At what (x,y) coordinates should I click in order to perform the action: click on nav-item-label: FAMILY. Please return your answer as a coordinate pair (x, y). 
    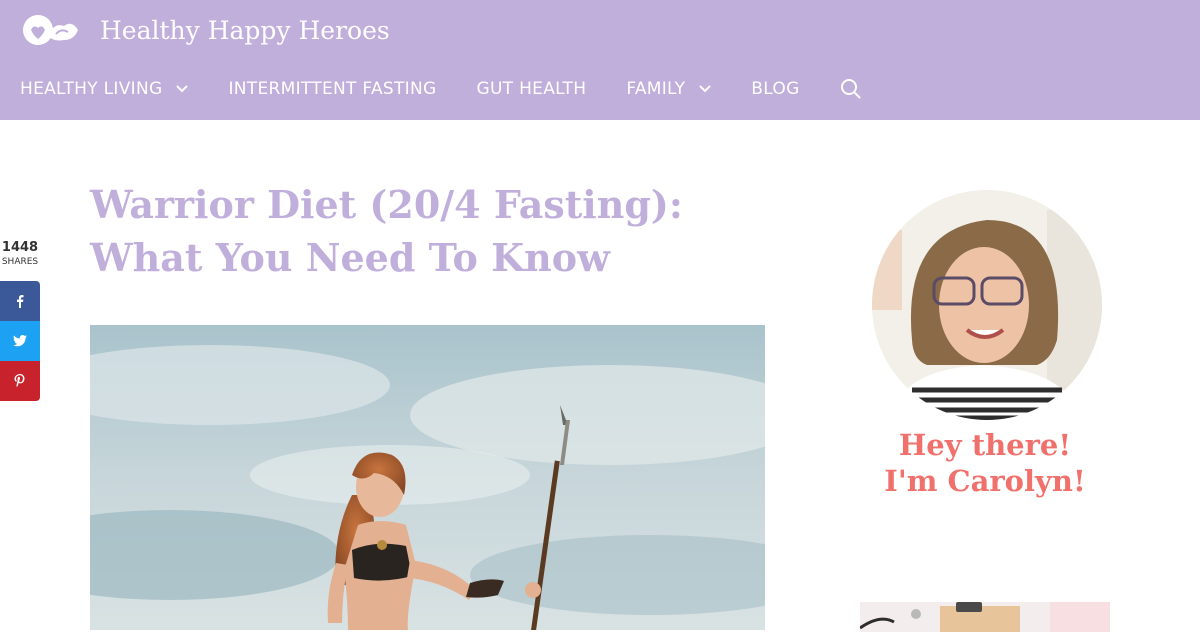
    Looking at the image, I should click on (656, 89).